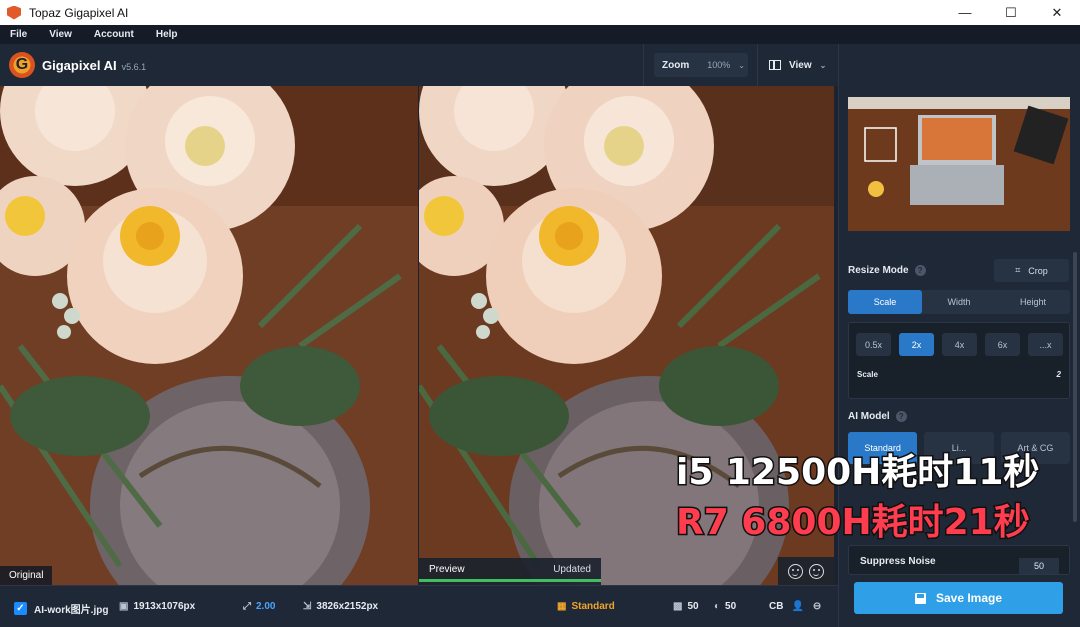 This screenshot has height=627, width=1080. Describe the element at coordinates (1018, 270) in the screenshot. I see `crop-icon: ⌗` at that location.